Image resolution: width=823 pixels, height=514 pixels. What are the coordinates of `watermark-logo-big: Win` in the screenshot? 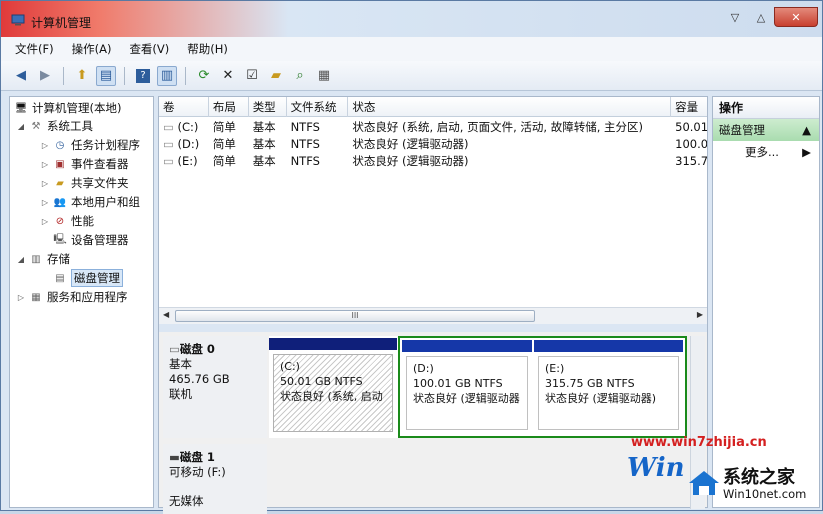 It's located at (656, 468).